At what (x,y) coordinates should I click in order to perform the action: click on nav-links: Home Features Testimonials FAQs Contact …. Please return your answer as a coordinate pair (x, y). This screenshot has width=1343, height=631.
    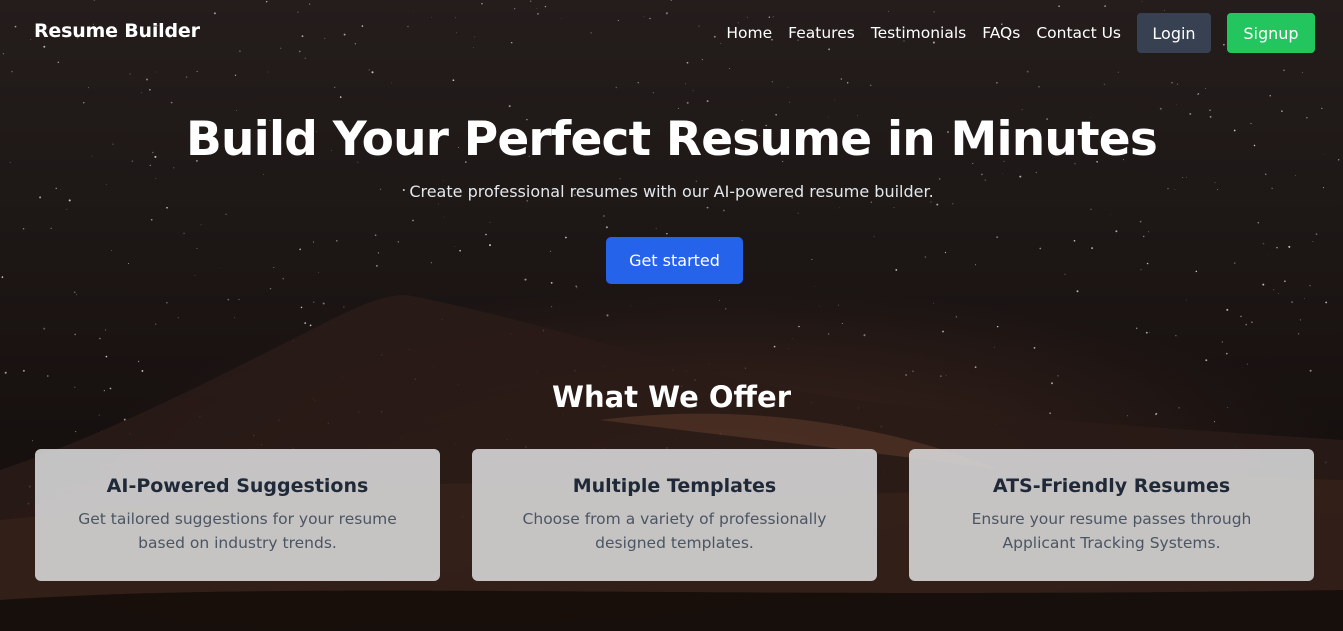
    Looking at the image, I should click on (1020, 33).